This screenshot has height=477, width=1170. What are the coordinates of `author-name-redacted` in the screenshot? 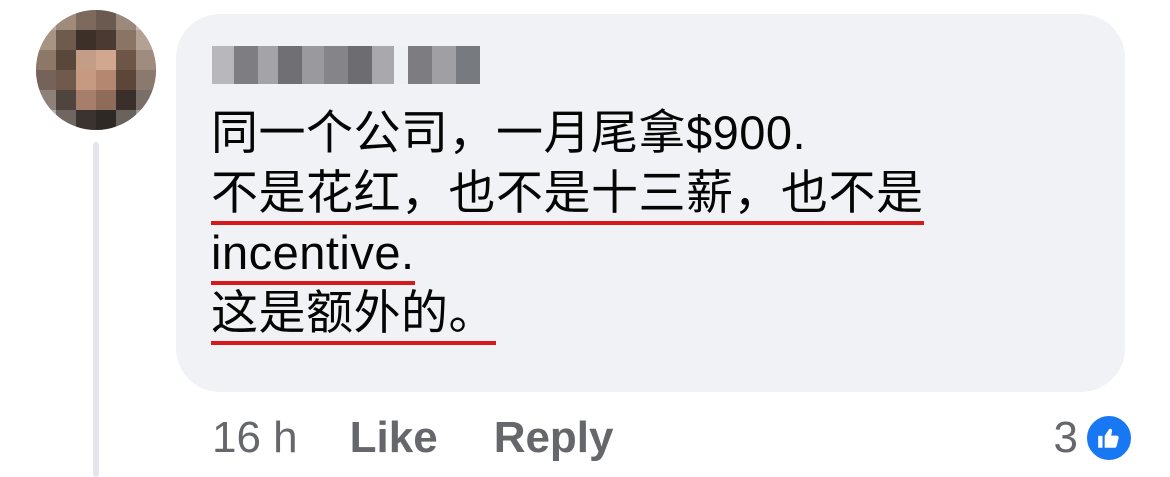 It's located at (346, 65).